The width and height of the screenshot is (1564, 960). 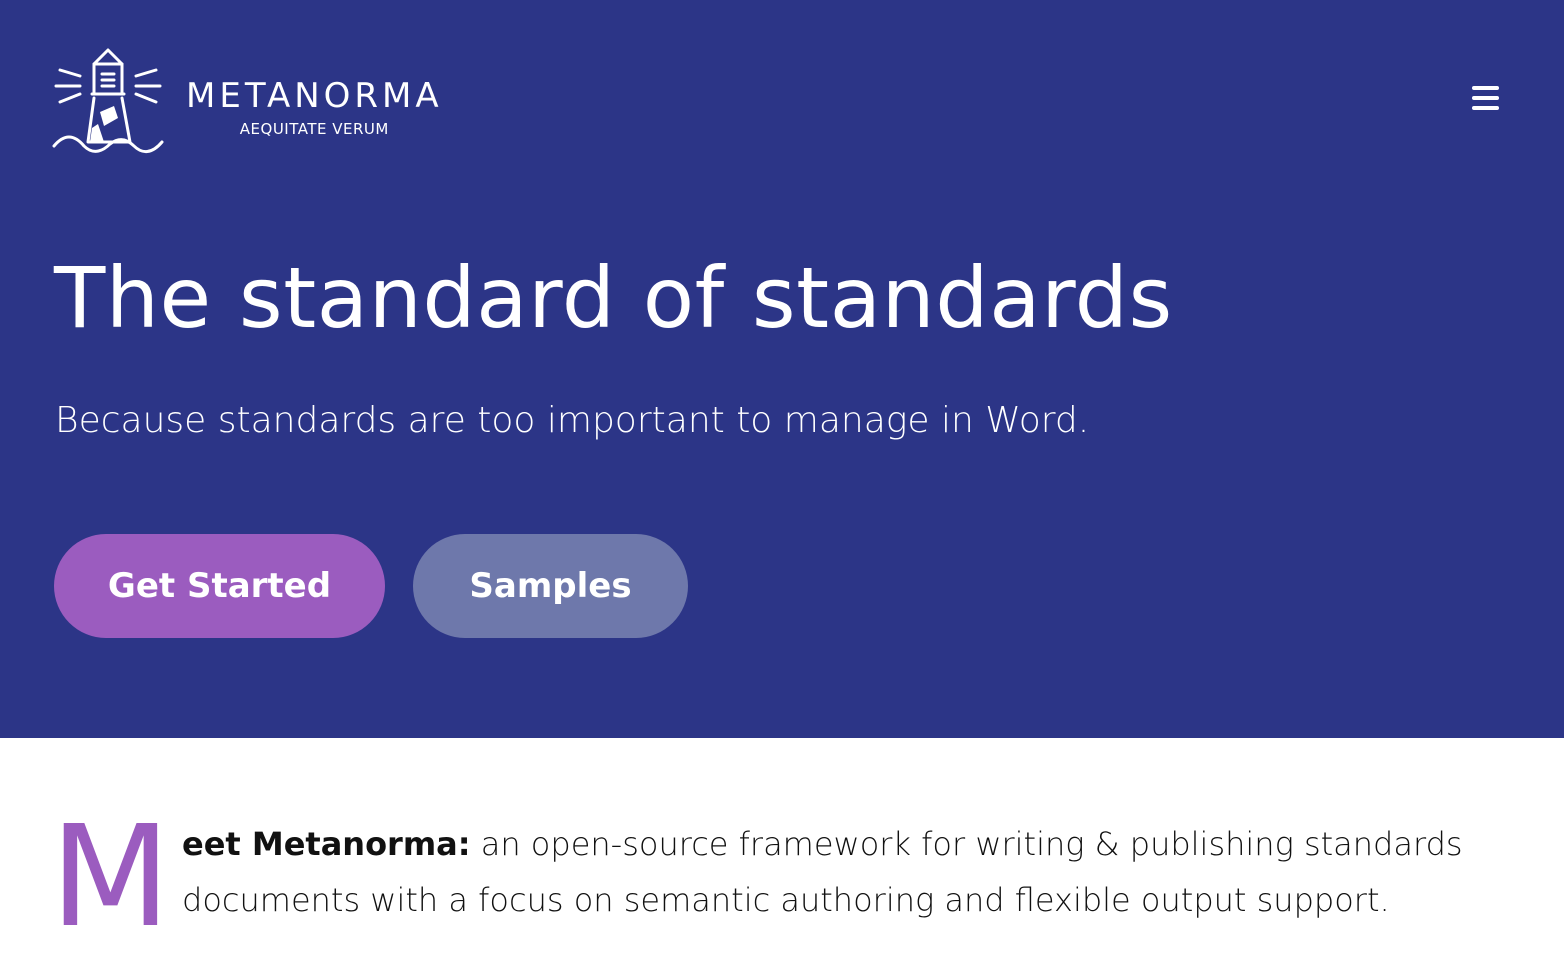 I want to click on intro-lead: eet Metanorma:, so click(x=326, y=844).